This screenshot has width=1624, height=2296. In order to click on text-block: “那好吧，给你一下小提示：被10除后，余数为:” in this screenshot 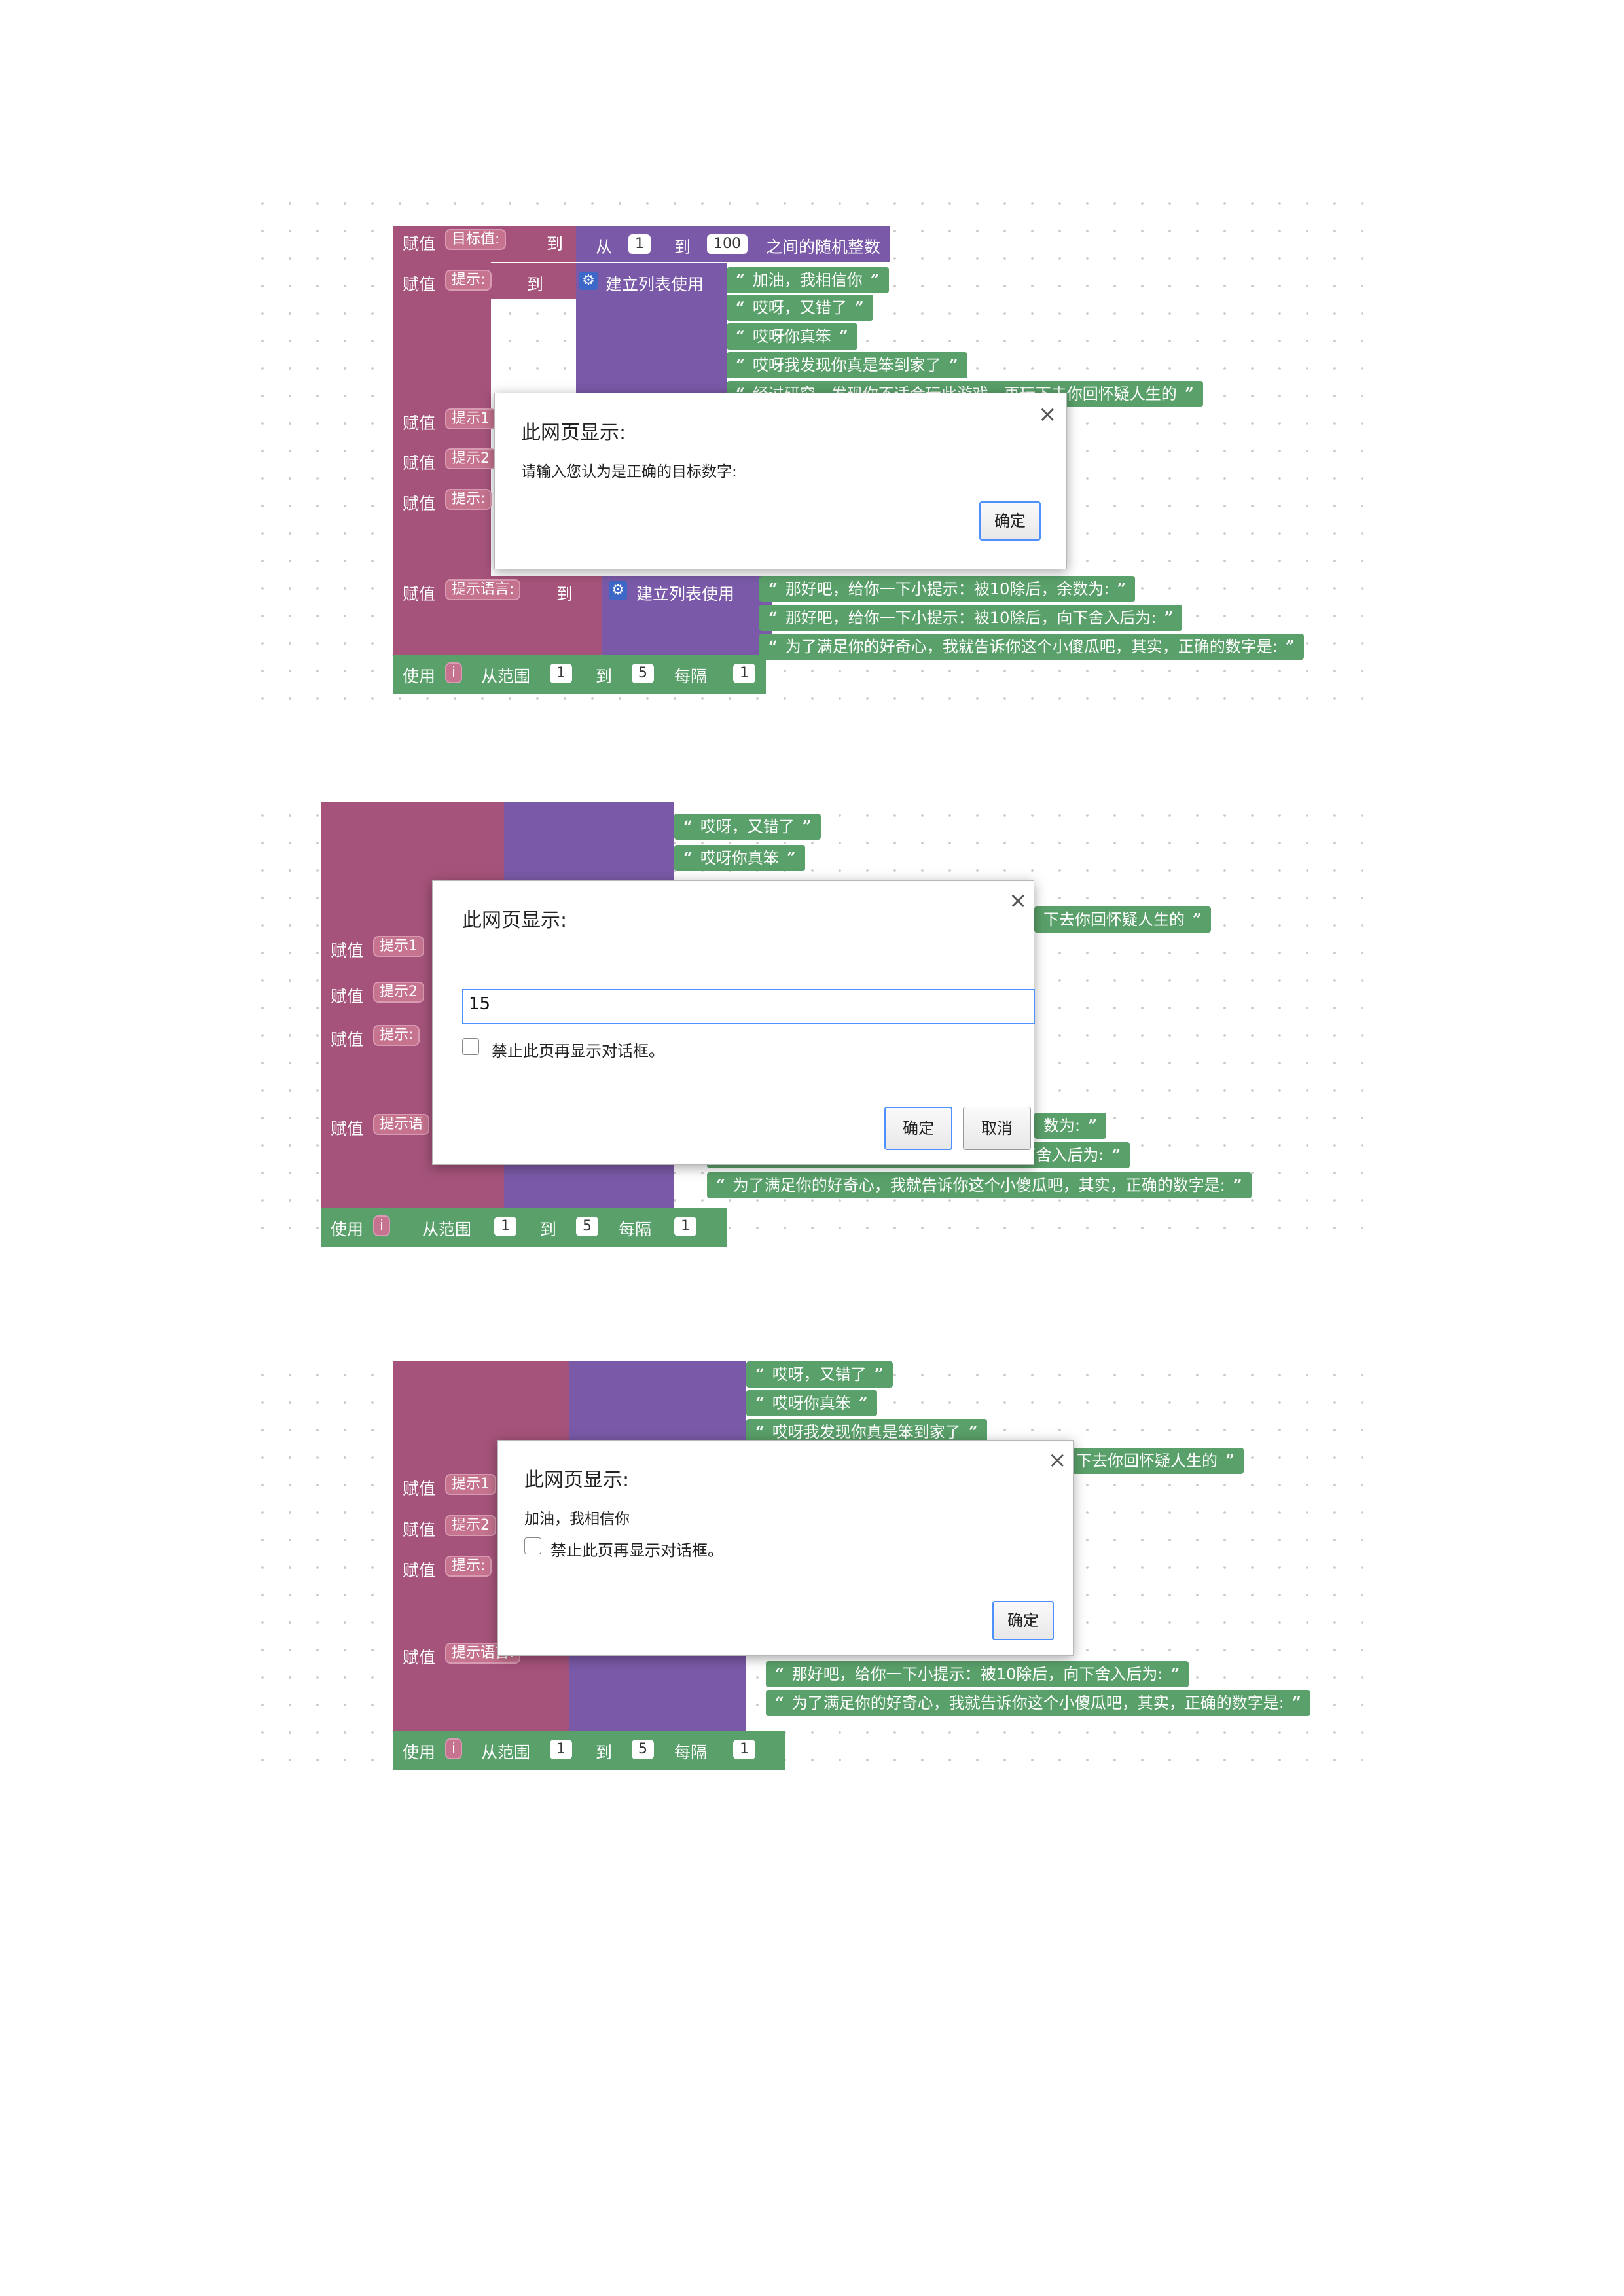, I will do `click(947, 589)`.